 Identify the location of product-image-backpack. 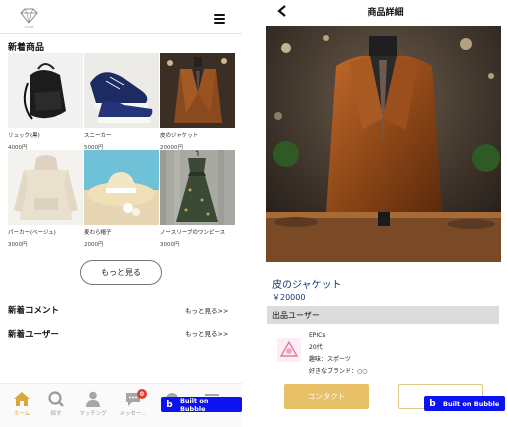
(45, 90).